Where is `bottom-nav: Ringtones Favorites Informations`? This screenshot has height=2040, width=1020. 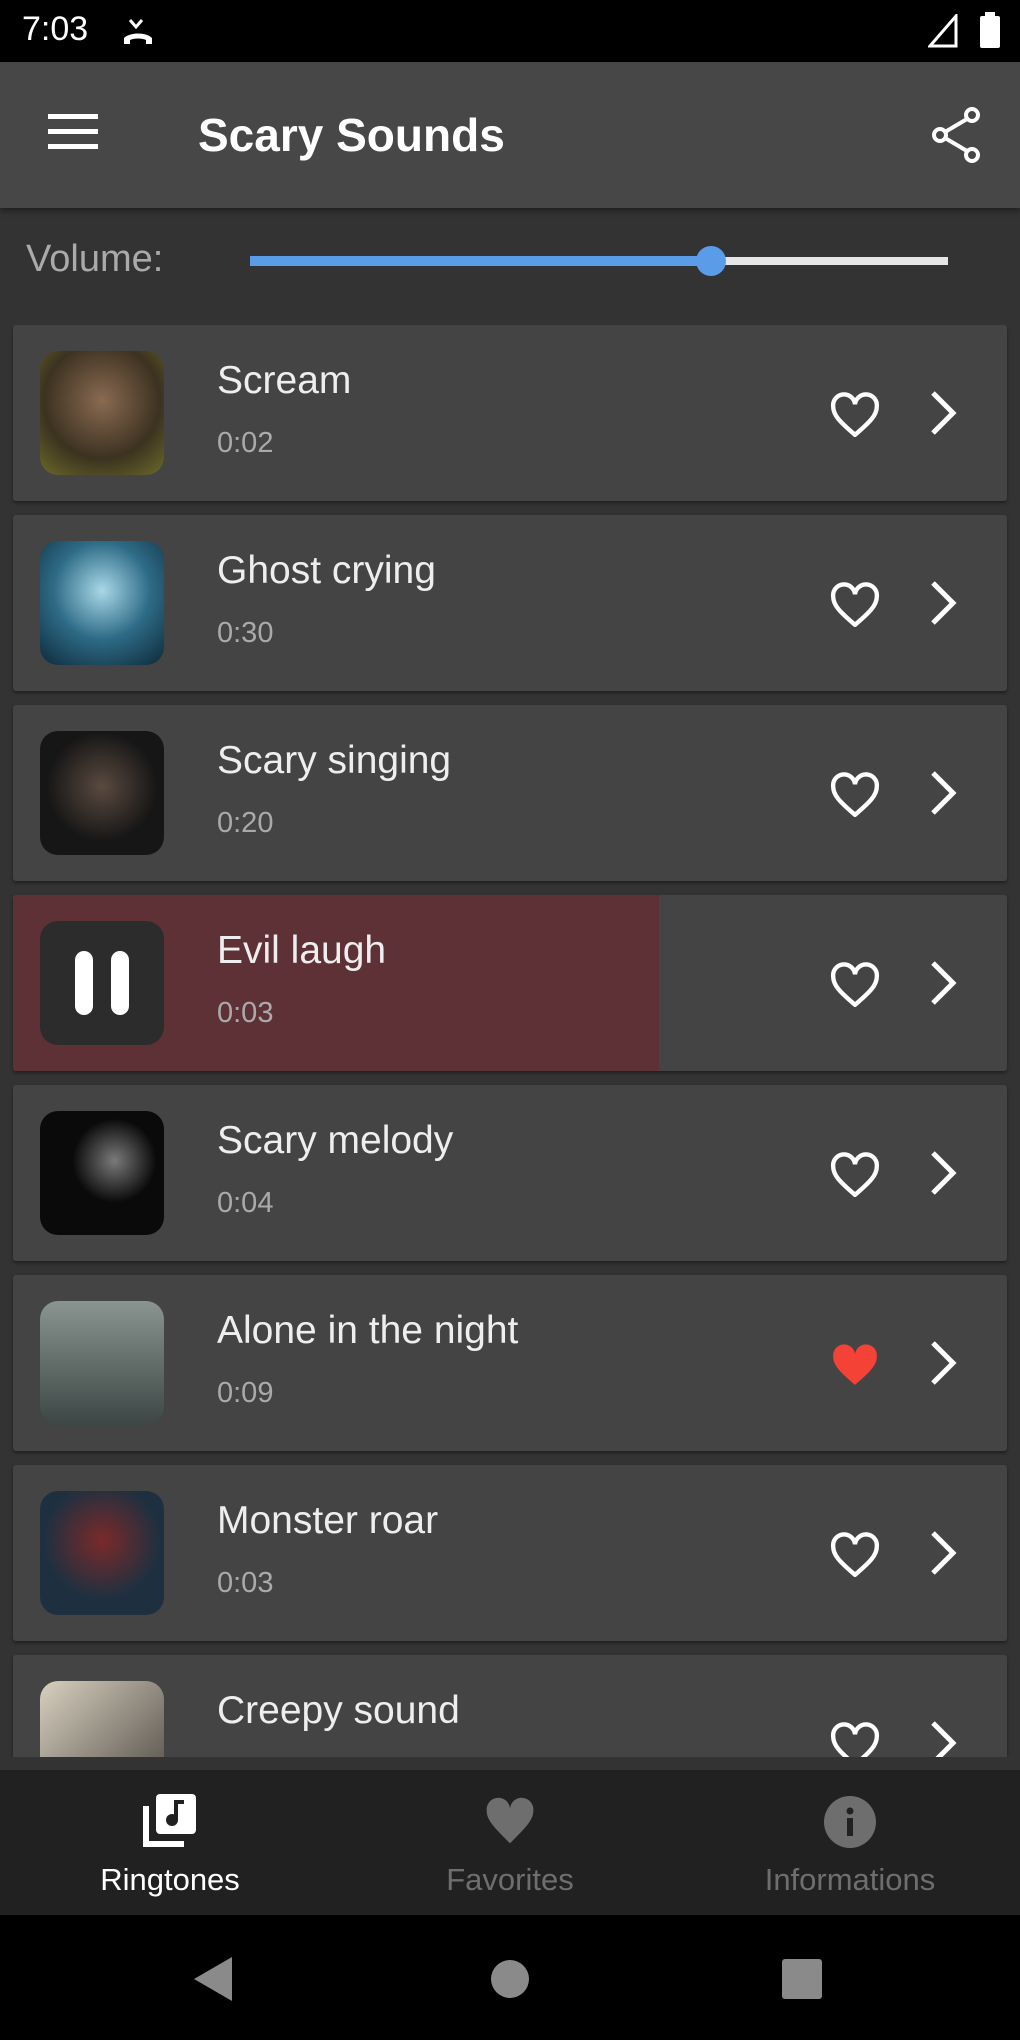
bottom-nav: Ringtones Favorites Informations is located at coordinates (510, 1842).